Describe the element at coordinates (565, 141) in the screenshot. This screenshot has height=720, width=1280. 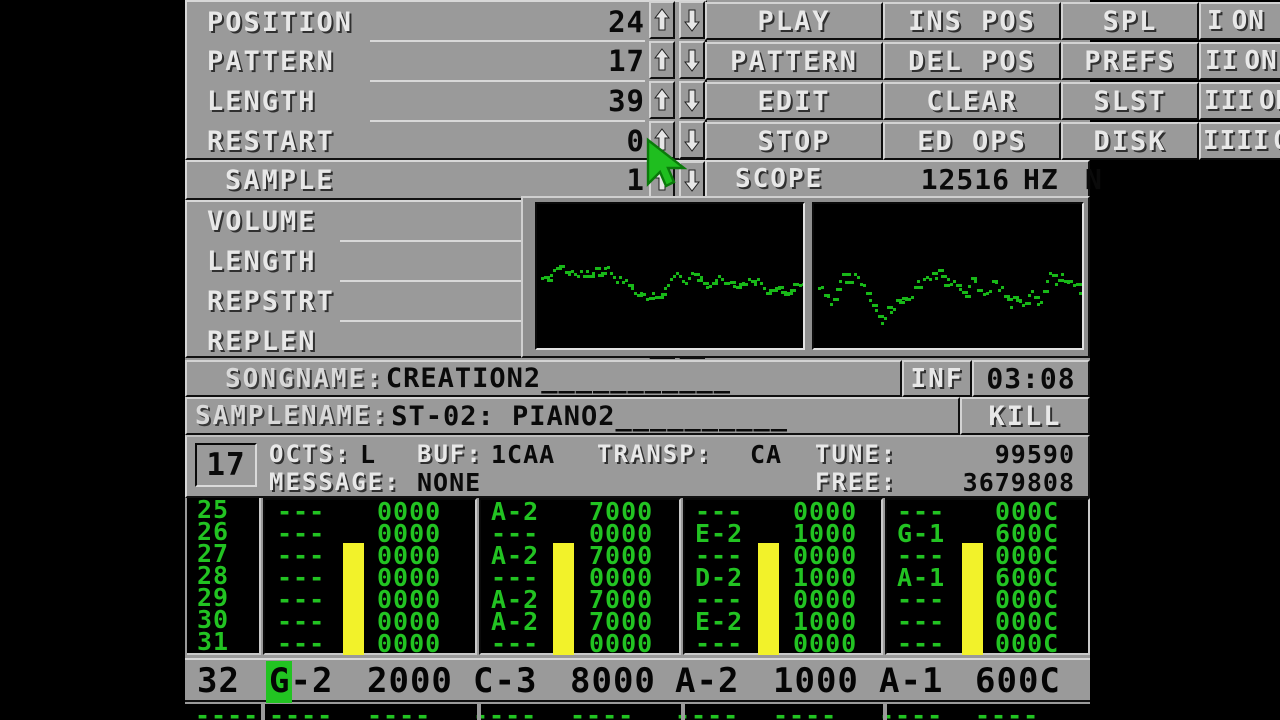
I see `value-restart: 0` at that location.